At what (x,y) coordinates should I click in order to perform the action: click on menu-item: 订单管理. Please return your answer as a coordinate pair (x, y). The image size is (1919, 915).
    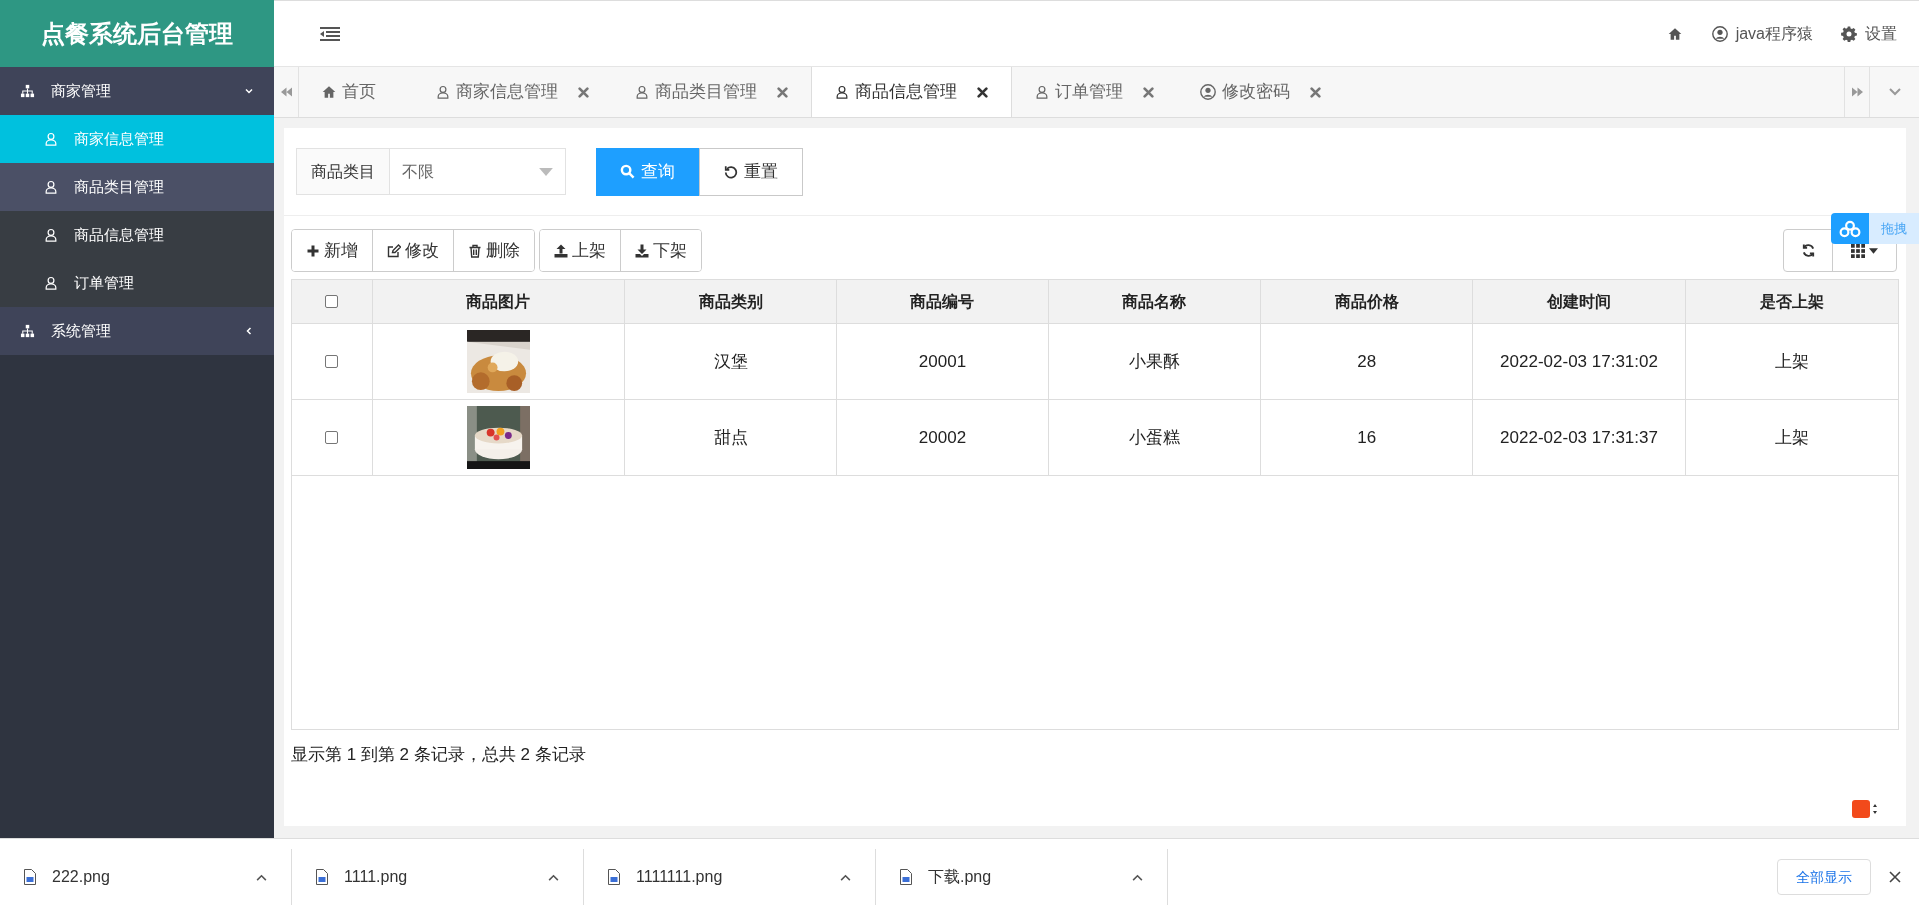
    Looking at the image, I should click on (137, 283).